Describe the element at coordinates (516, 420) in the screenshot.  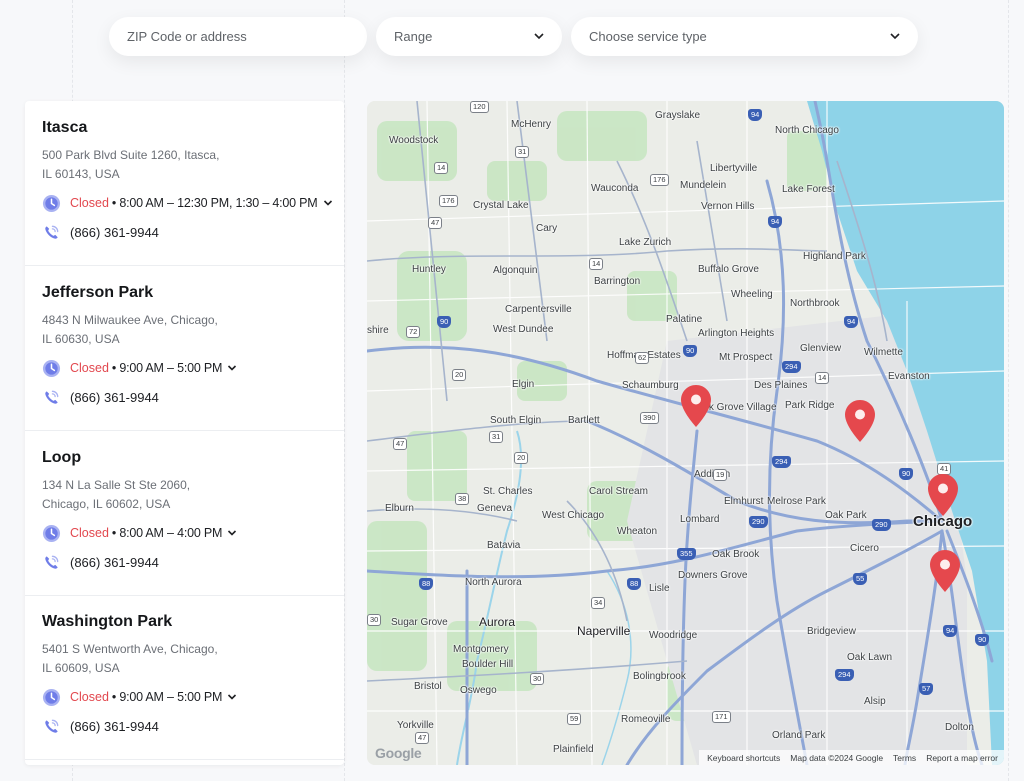
I see `map-label-south-elgin: South Elgin` at that location.